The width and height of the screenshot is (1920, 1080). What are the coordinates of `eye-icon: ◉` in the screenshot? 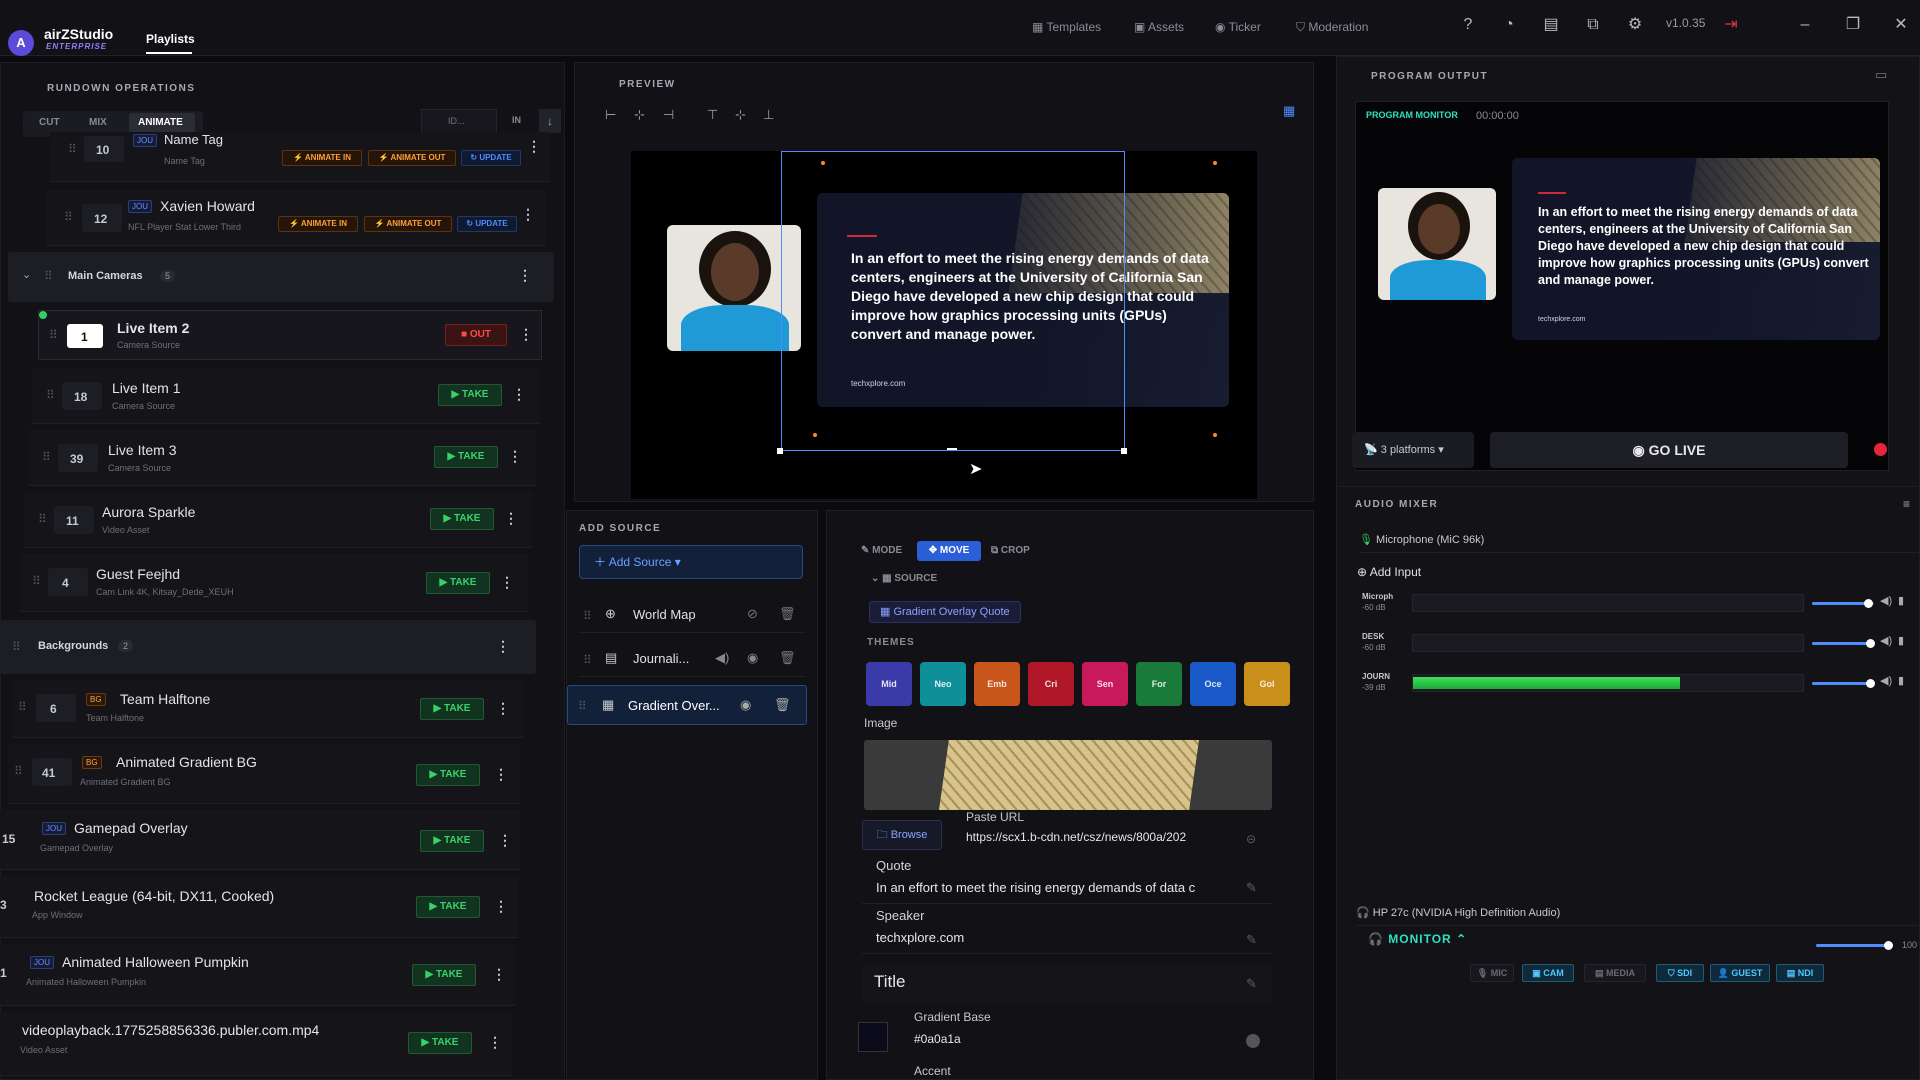 It's located at (752, 658).